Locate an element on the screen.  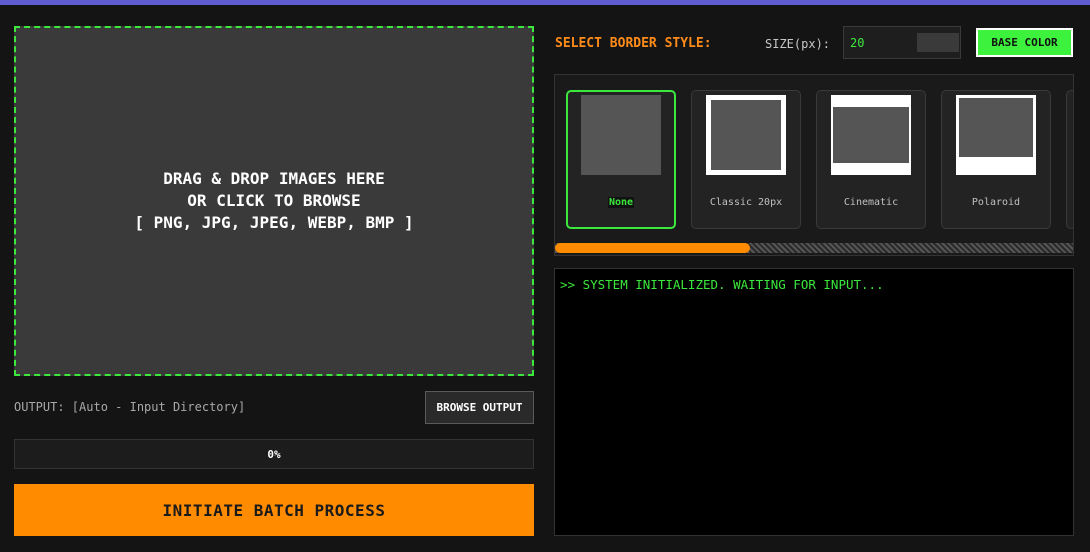
style-preview-none is located at coordinates (621, 135).